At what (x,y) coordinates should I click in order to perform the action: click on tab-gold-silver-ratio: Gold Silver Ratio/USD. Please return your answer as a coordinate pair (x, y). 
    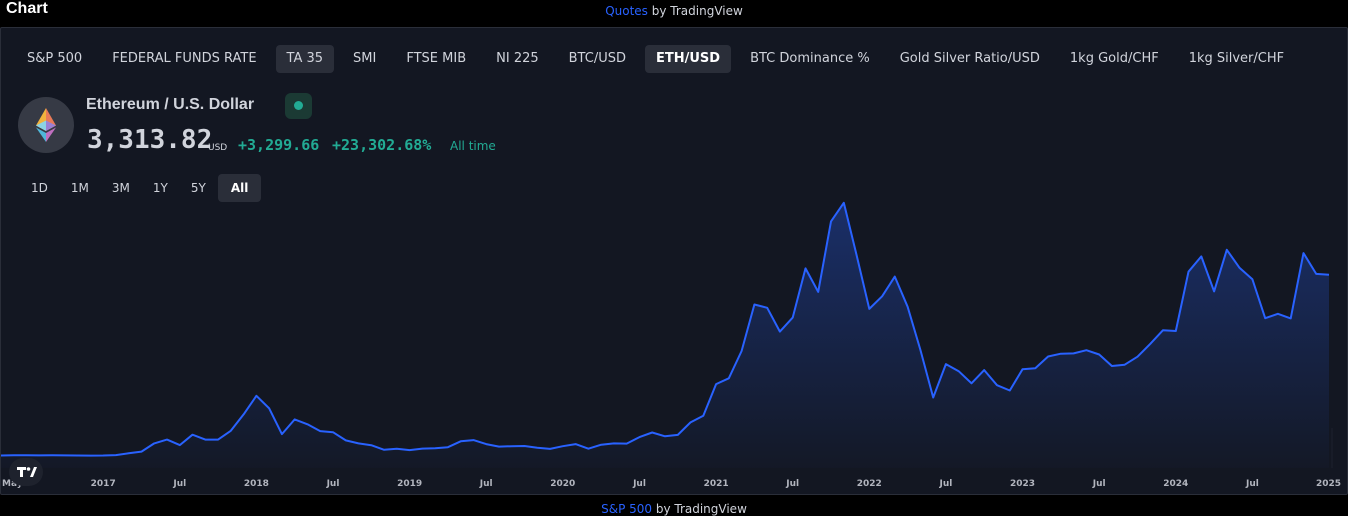
    Looking at the image, I should click on (970, 59).